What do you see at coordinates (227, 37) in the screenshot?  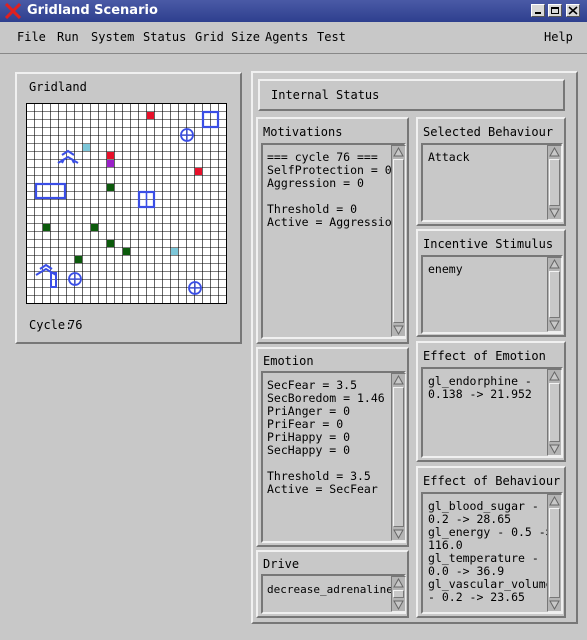 I see `menu-grid-size: Grid Size` at bounding box center [227, 37].